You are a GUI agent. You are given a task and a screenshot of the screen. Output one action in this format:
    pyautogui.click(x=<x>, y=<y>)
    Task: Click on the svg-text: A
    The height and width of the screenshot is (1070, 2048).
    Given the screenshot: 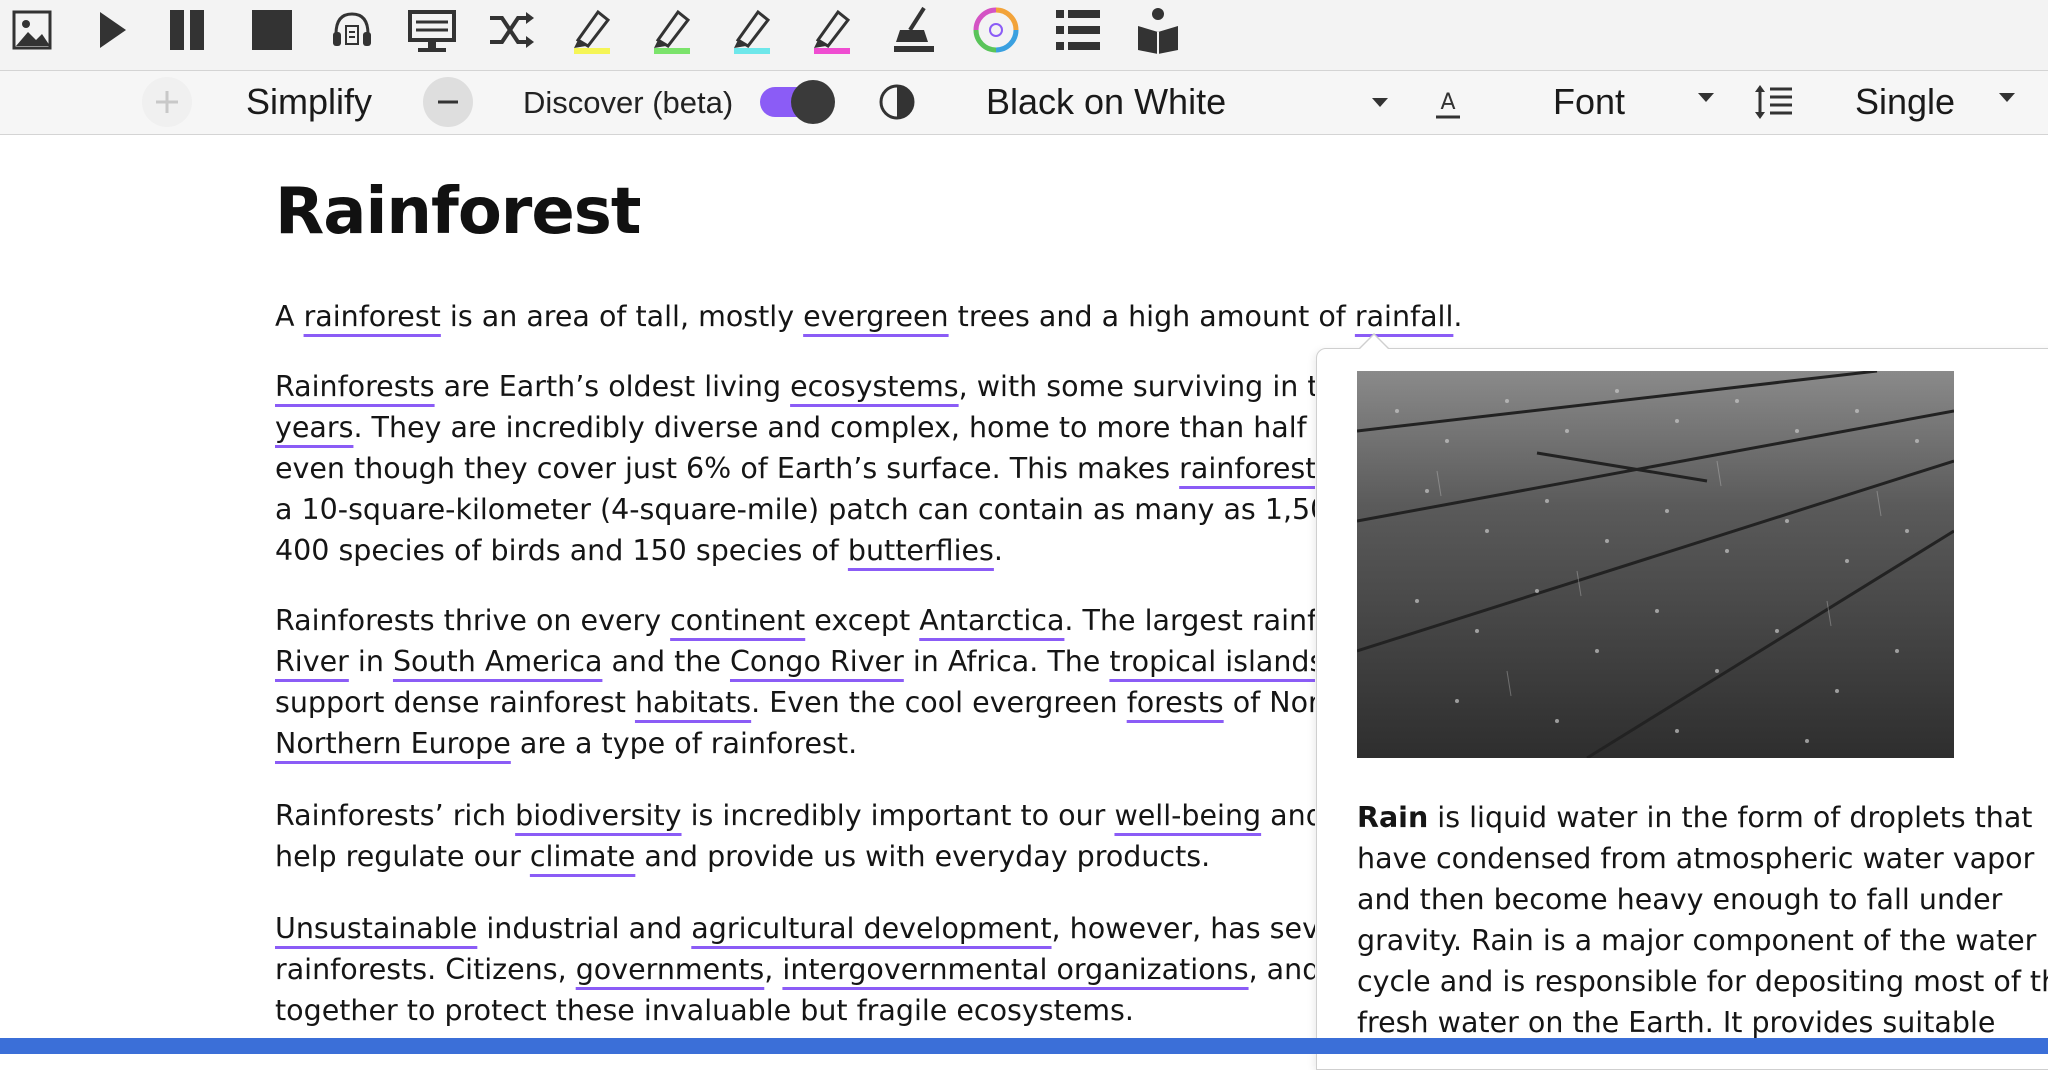 What is the action you would take?
    pyautogui.click(x=1447, y=102)
    